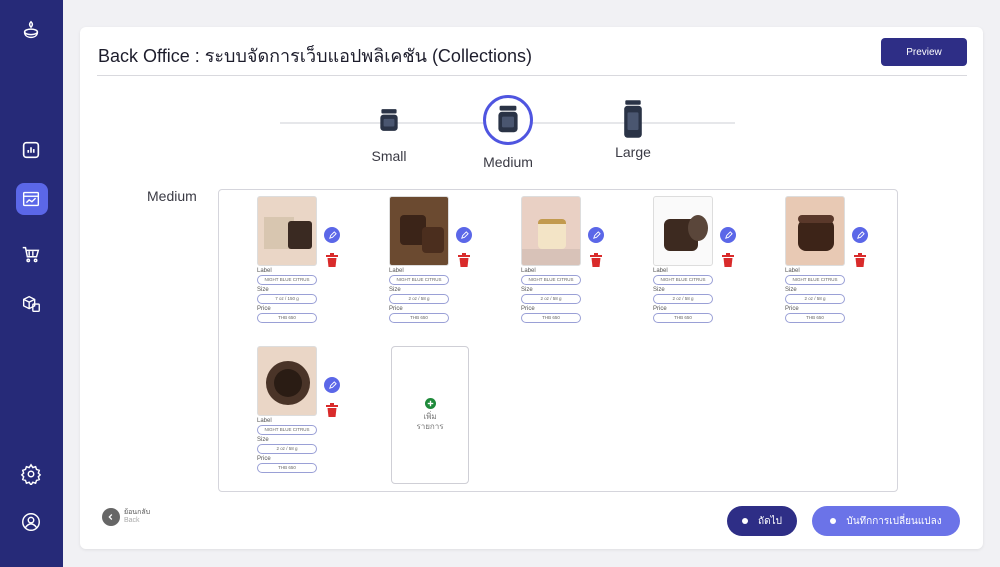 The height and width of the screenshot is (567, 1000). Describe the element at coordinates (31, 150) in the screenshot. I see `dashboard-icon` at that location.